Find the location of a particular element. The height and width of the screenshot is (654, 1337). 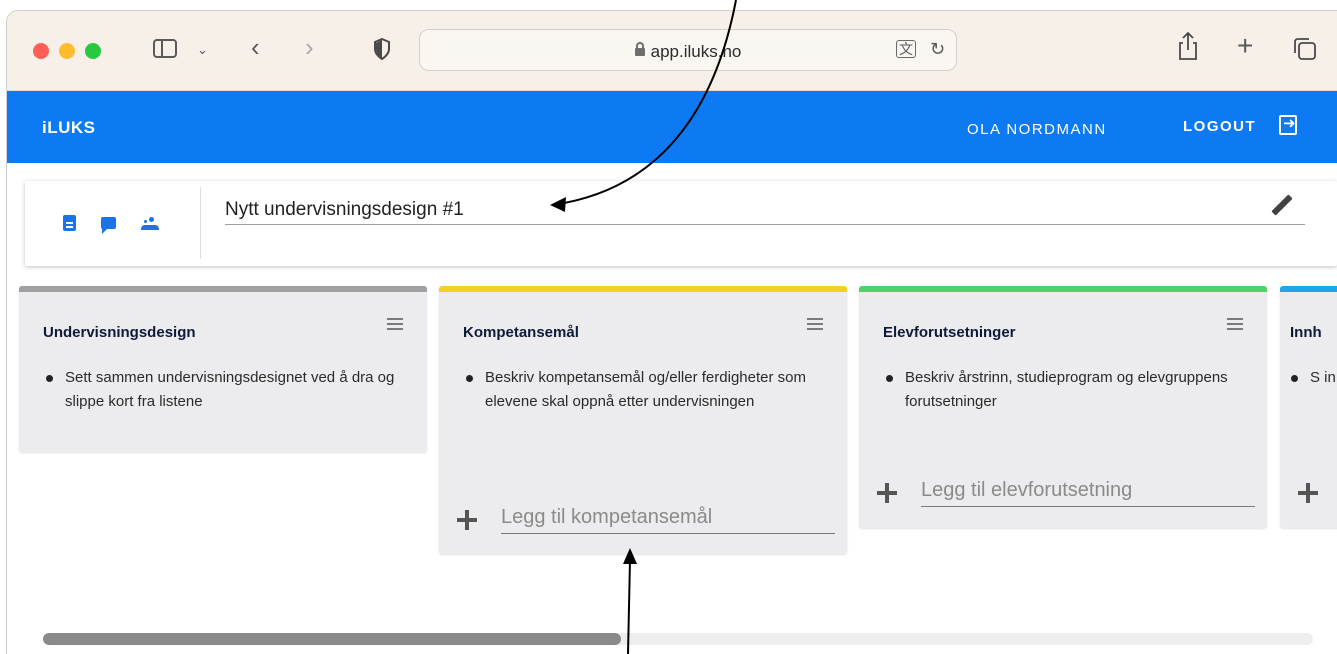

browser-toolbar: ⌄ ‹ › app.iluks.no 文 ↻ + is located at coordinates (672, 51).